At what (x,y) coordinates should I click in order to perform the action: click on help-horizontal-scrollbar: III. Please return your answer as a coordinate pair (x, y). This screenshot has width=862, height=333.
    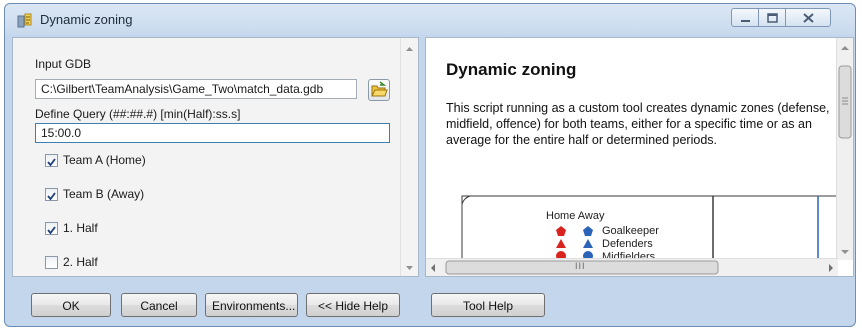
    Looking at the image, I should click on (632, 267).